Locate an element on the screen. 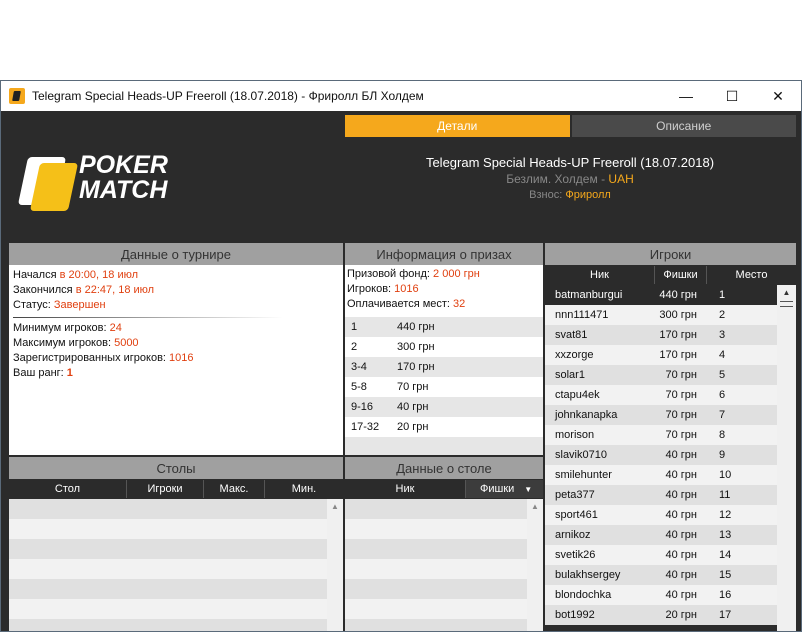 This screenshot has width=802, height=632. started-row: Начался в 20:00, 18 июл is located at coordinates (176, 275).